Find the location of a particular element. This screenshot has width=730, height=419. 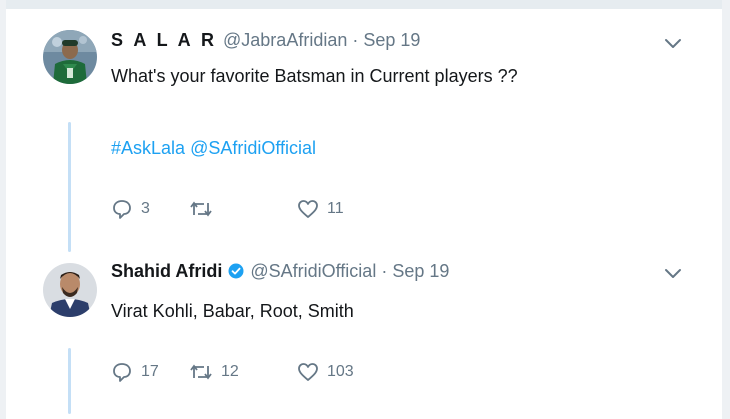

retweet-button: 12 is located at coordinates (243, 372).